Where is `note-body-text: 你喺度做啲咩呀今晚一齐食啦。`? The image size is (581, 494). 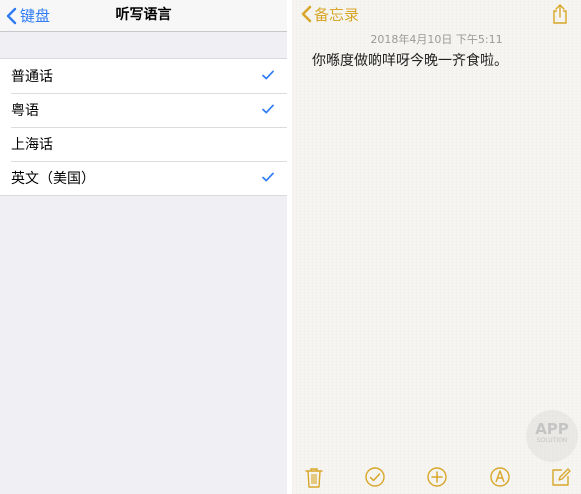 note-body-text: 你喺度做啲咩呀今晚一齐食啦。 is located at coordinates (441, 60).